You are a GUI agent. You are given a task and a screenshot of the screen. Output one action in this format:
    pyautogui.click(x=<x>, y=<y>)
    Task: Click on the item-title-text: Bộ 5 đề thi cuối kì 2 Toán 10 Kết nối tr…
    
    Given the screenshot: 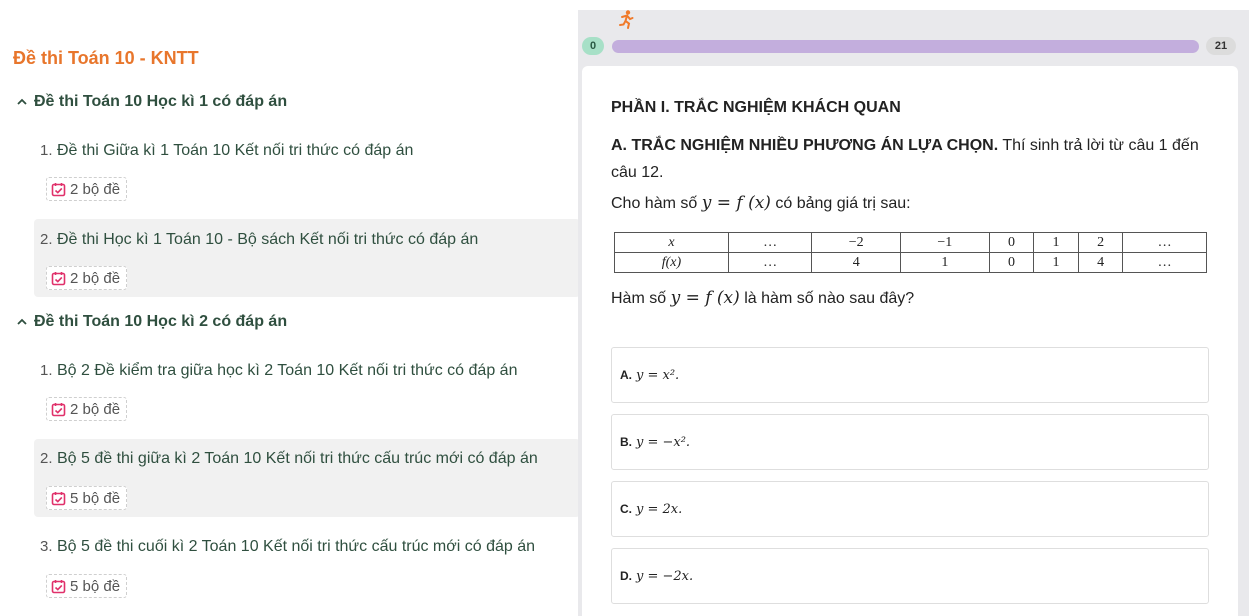 What is the action you would take?
    pyautogui.click(x=296, y=546)
    